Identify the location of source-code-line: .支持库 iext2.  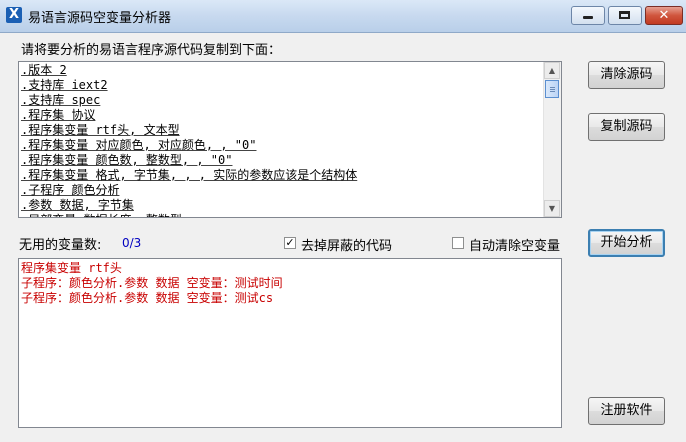
(64, 85).